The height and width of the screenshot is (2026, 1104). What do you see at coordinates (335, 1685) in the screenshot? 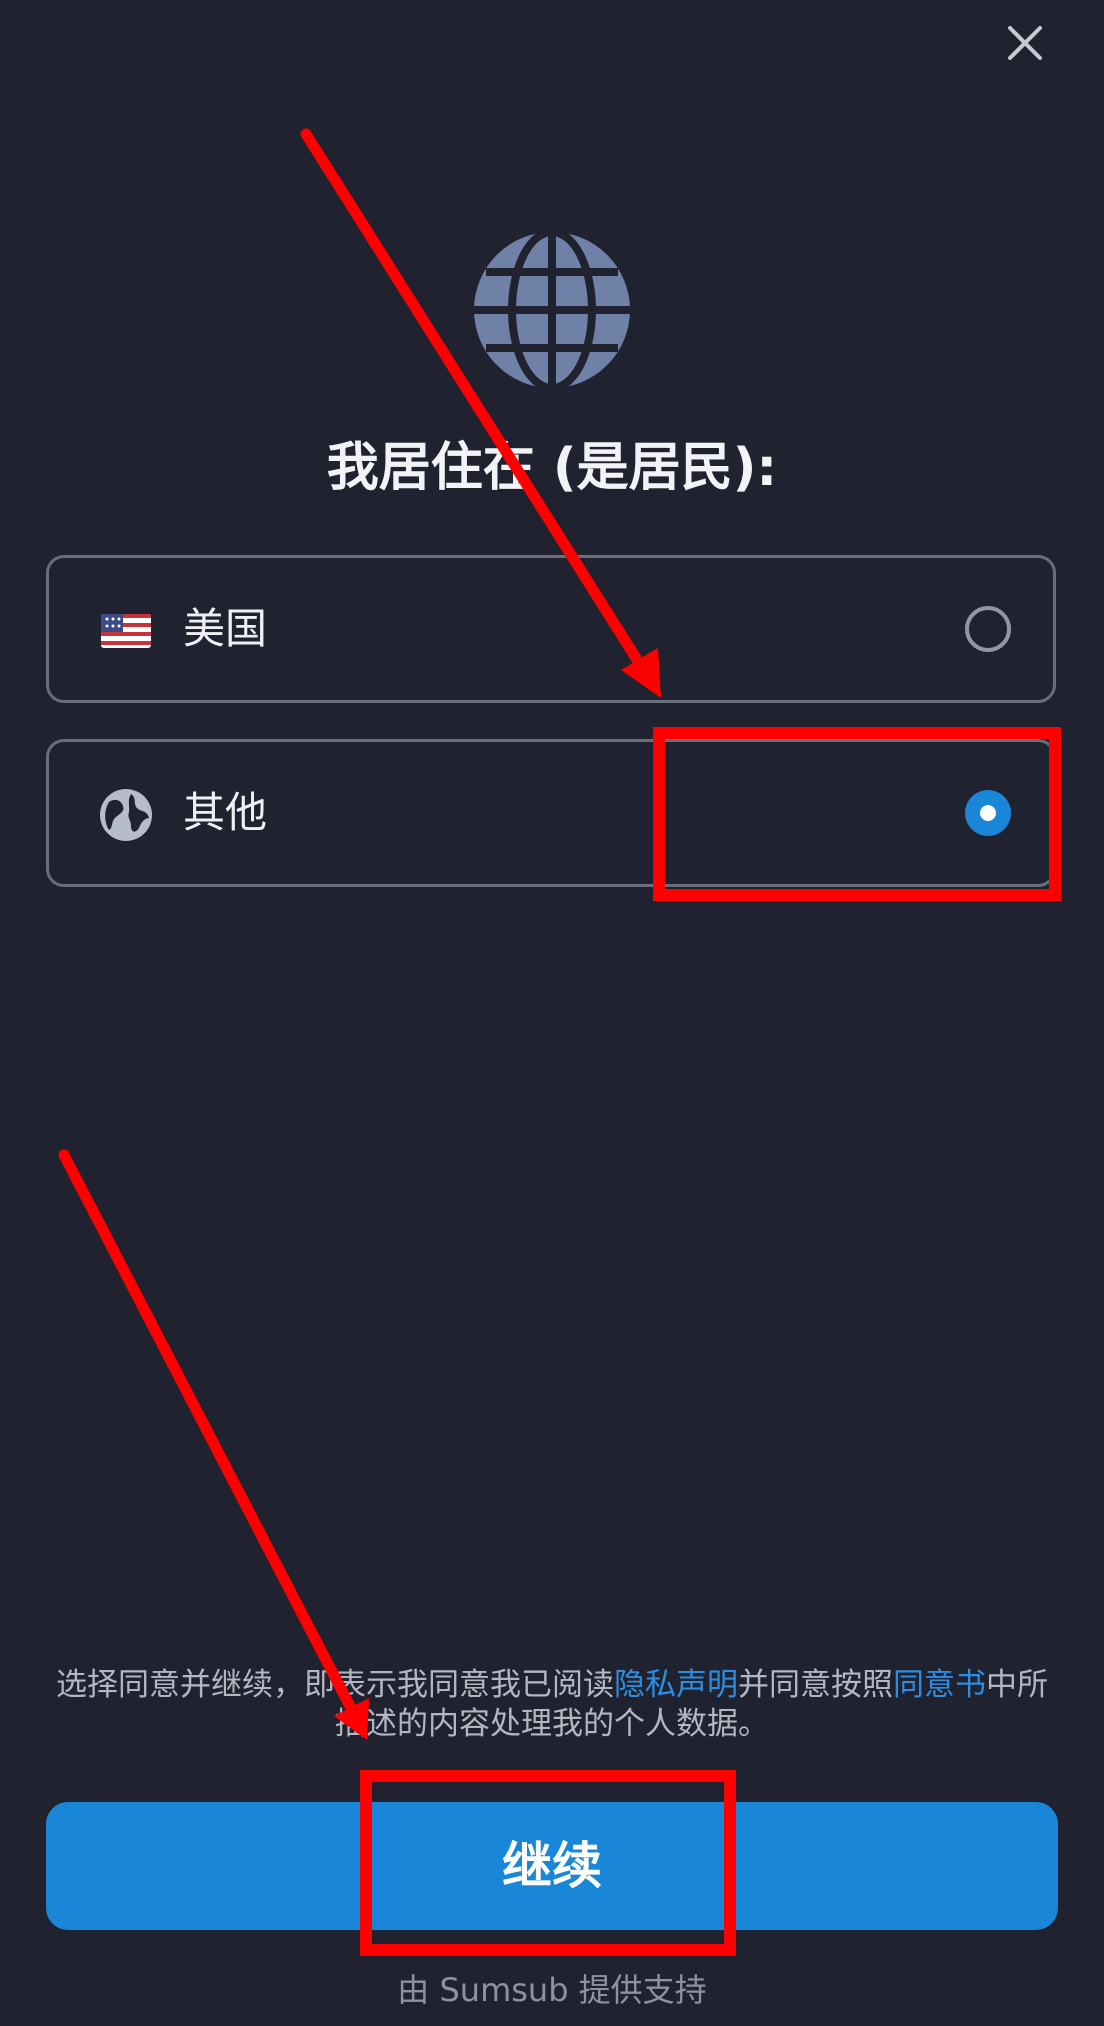
I see `consent-prefix: 选择同意并继续，即表示我同意我已阅读` at bounding box center [335, 1685].